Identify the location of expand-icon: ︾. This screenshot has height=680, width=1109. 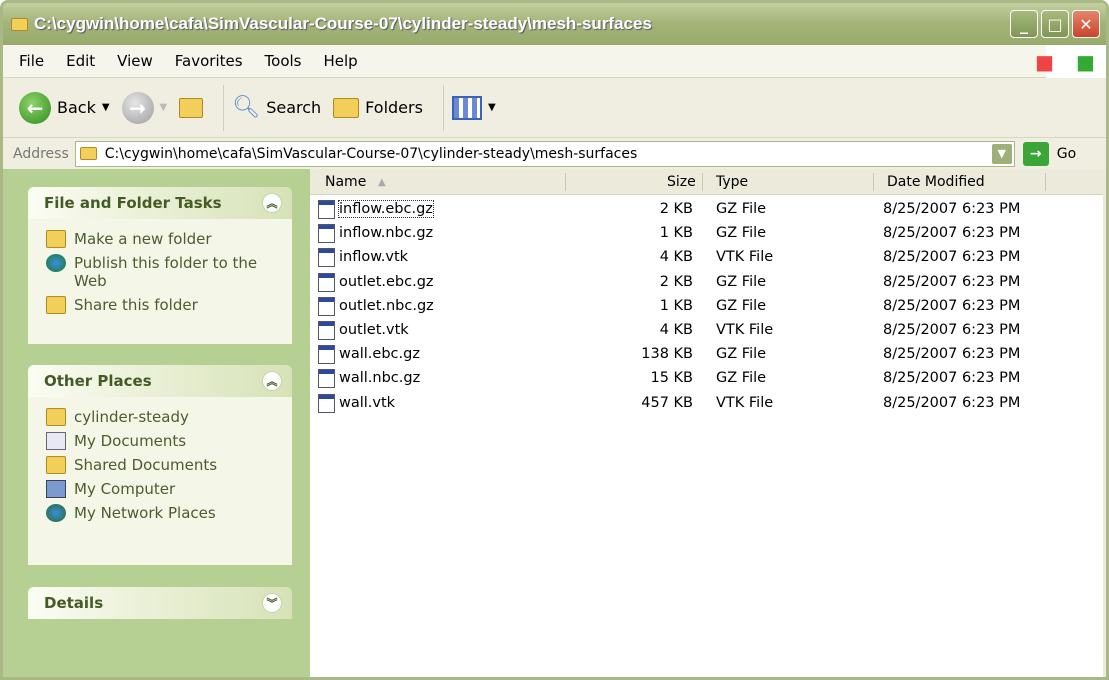
(272, 603).